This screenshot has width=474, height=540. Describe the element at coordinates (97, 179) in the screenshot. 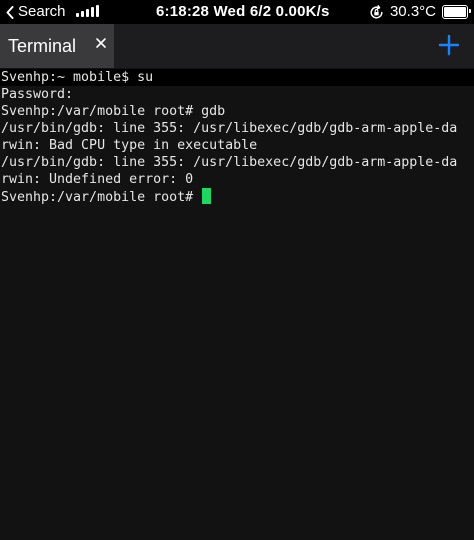

I see `terminal-line: rwin: Undefined error: 0` at that location.